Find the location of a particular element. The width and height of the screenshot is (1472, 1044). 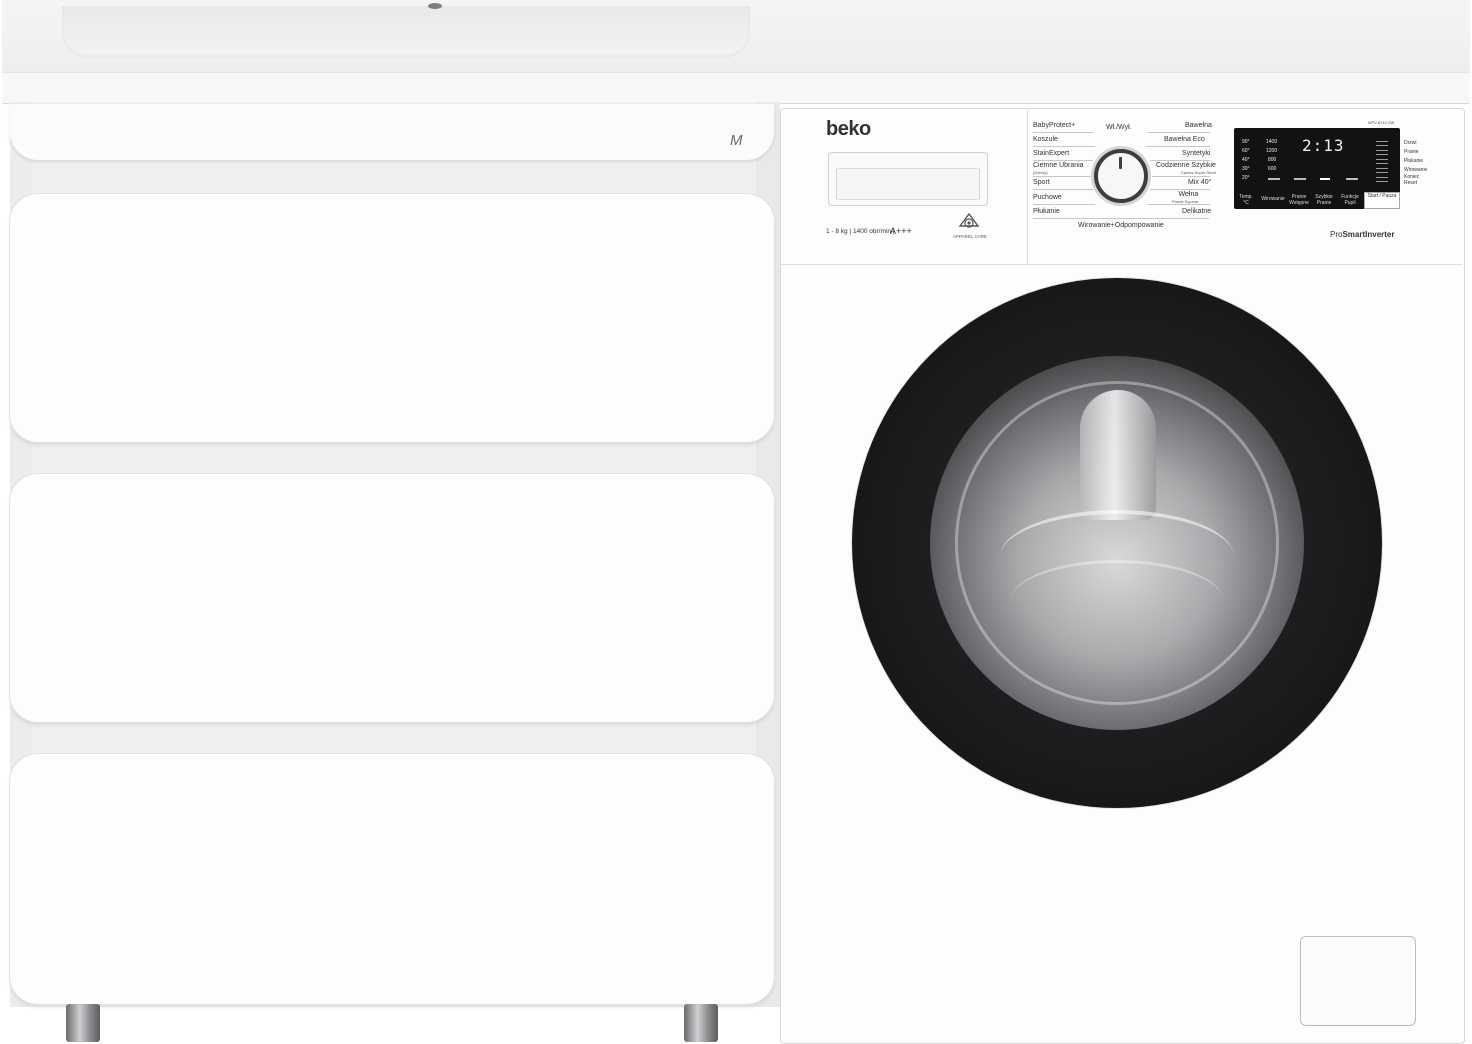

countertop-edge is located at coordinates (736, 87).